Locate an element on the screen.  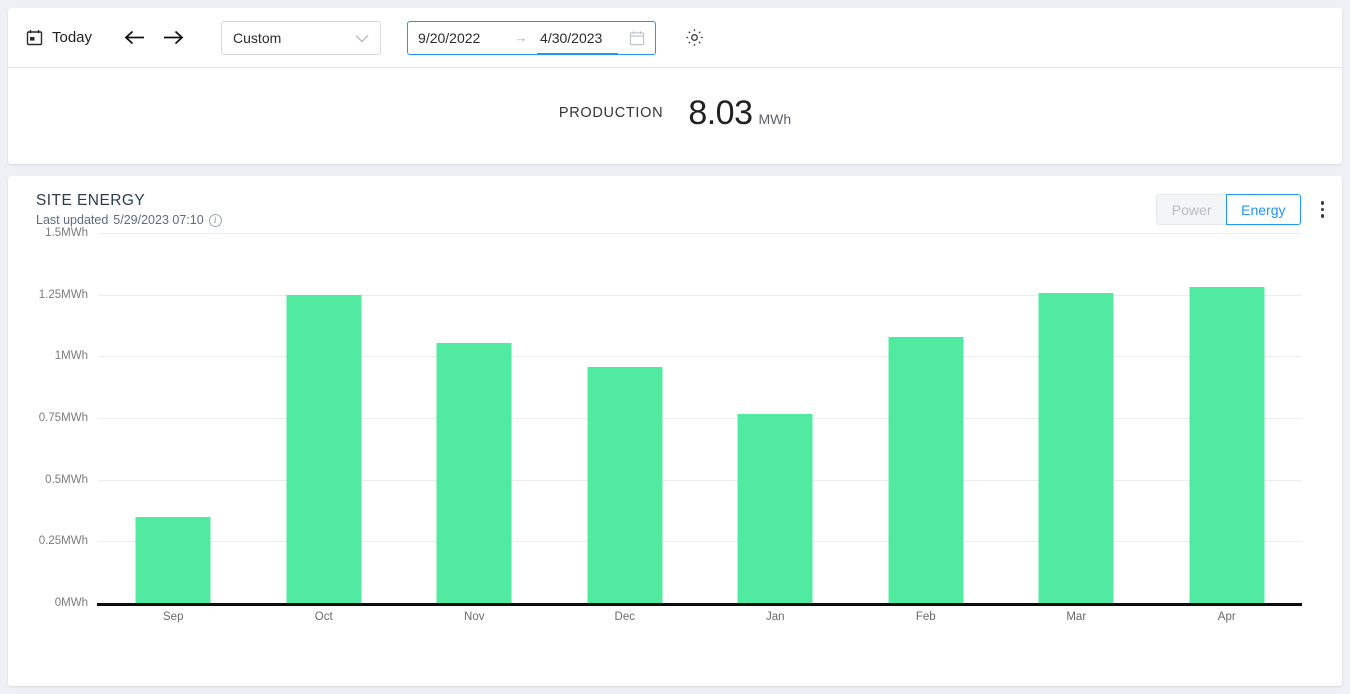
y-axis-tick: 0.25MWh is located at coordinates (63, 541).